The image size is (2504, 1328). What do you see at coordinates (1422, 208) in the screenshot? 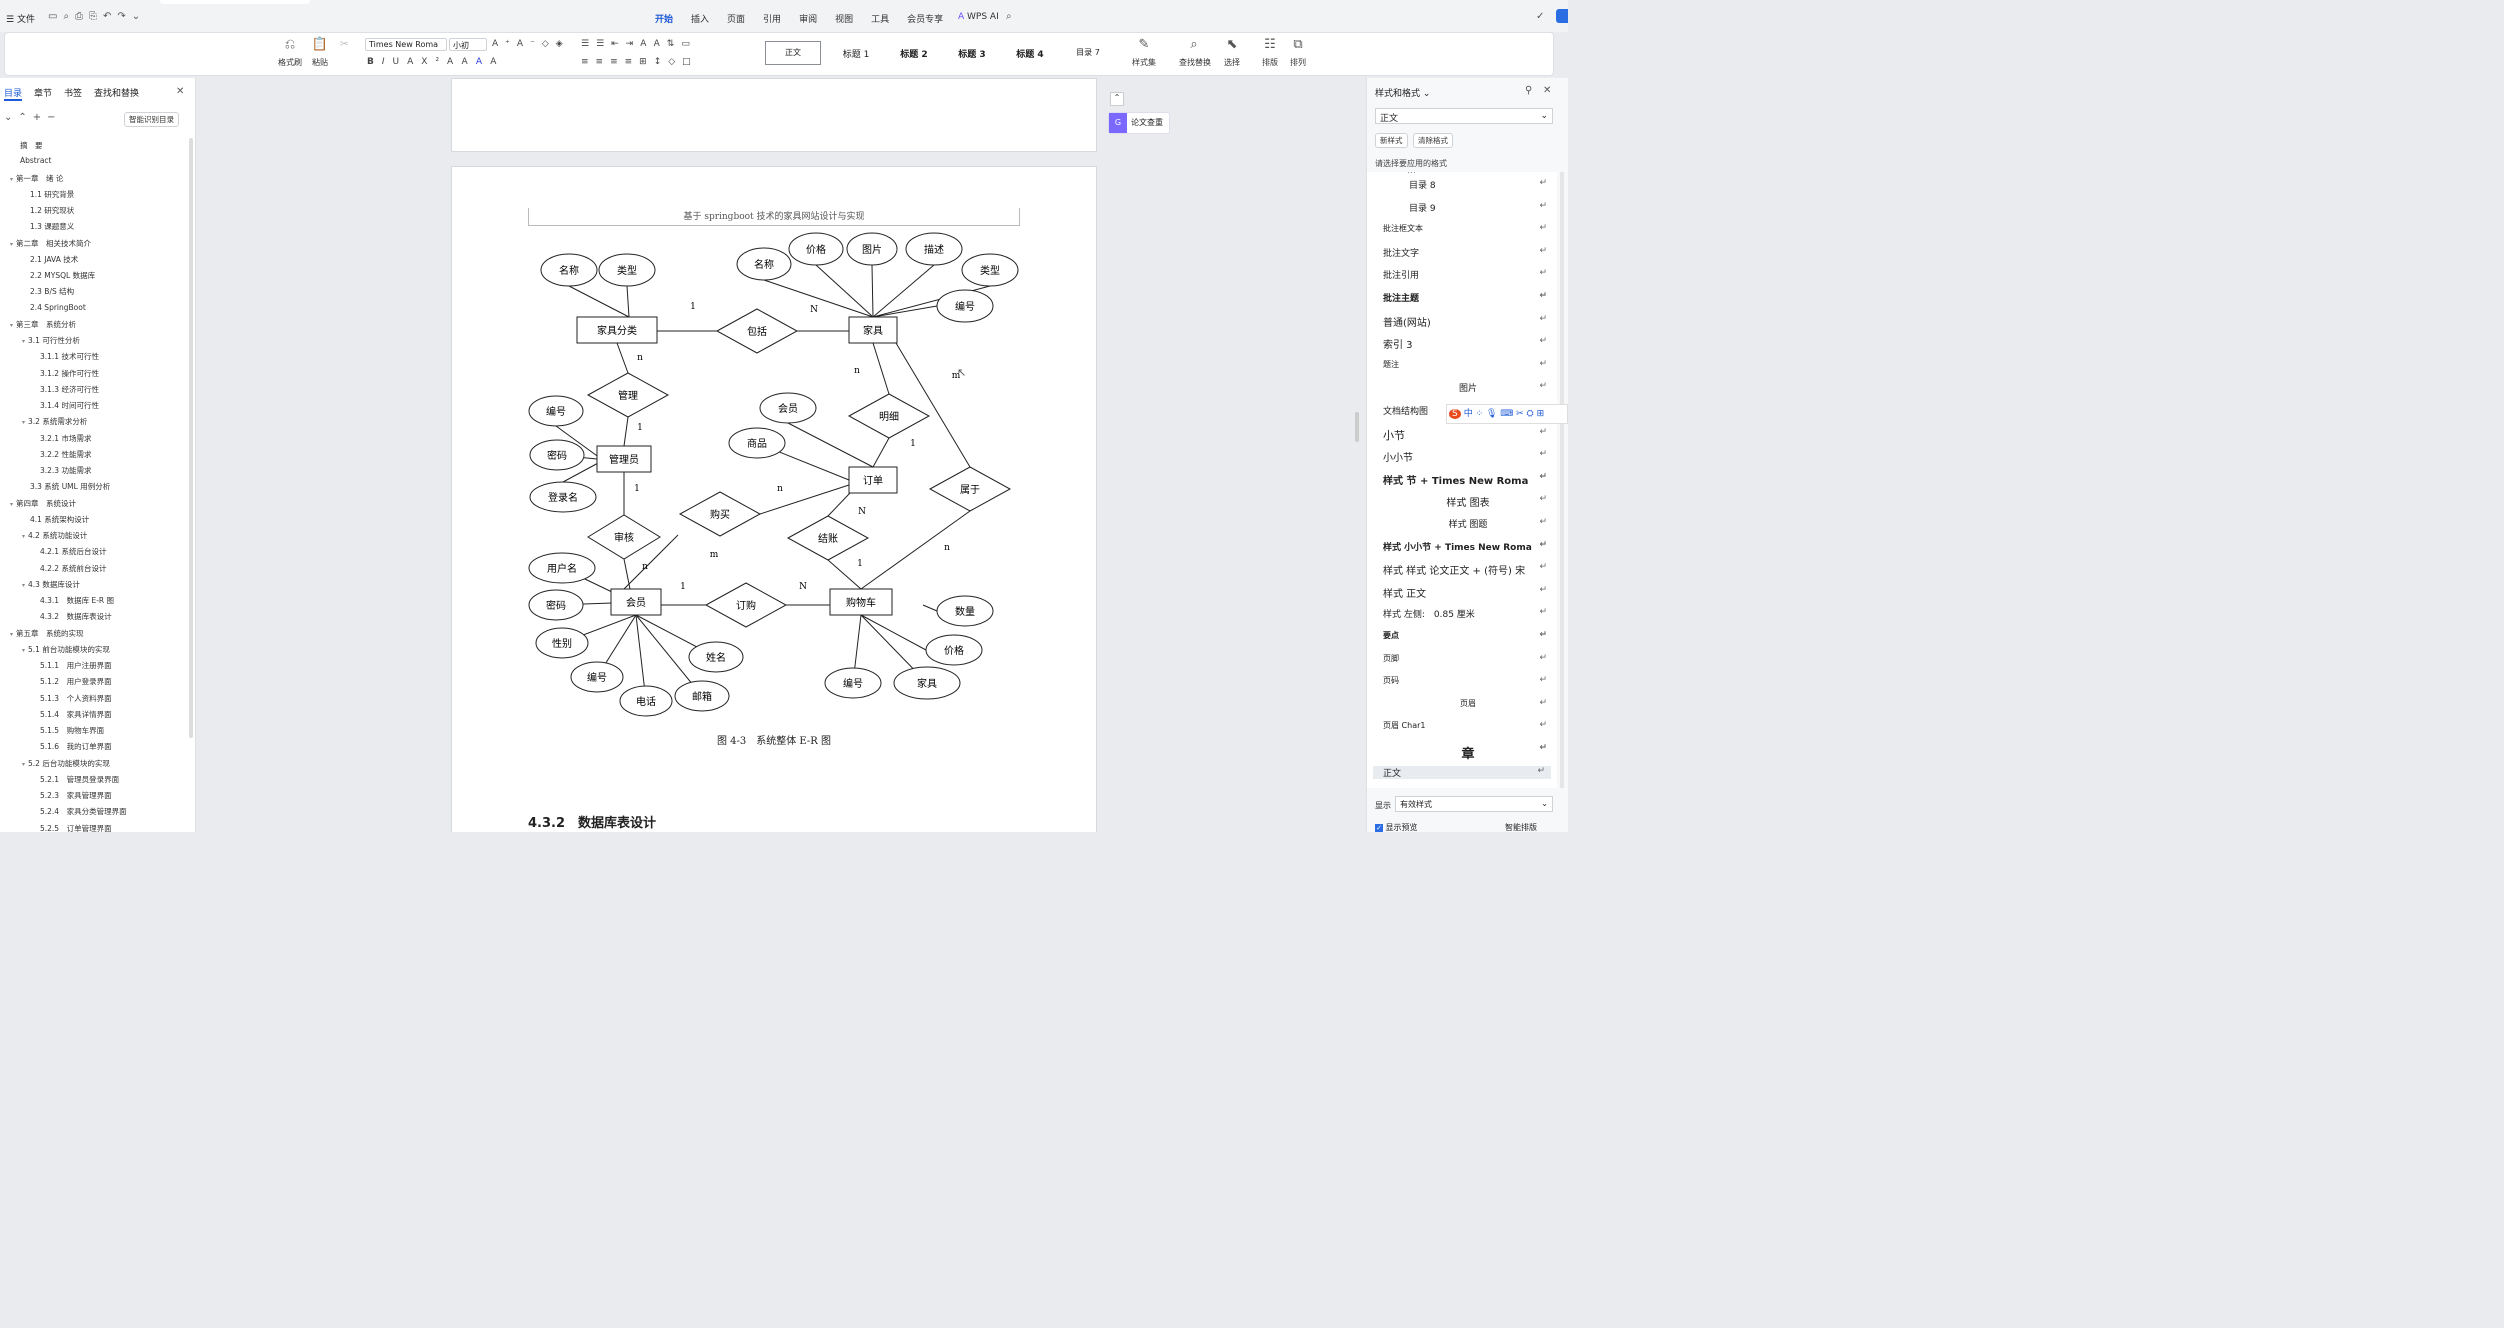
I see `style-item-label: 目录 9` at bounding box center [1422, 208].